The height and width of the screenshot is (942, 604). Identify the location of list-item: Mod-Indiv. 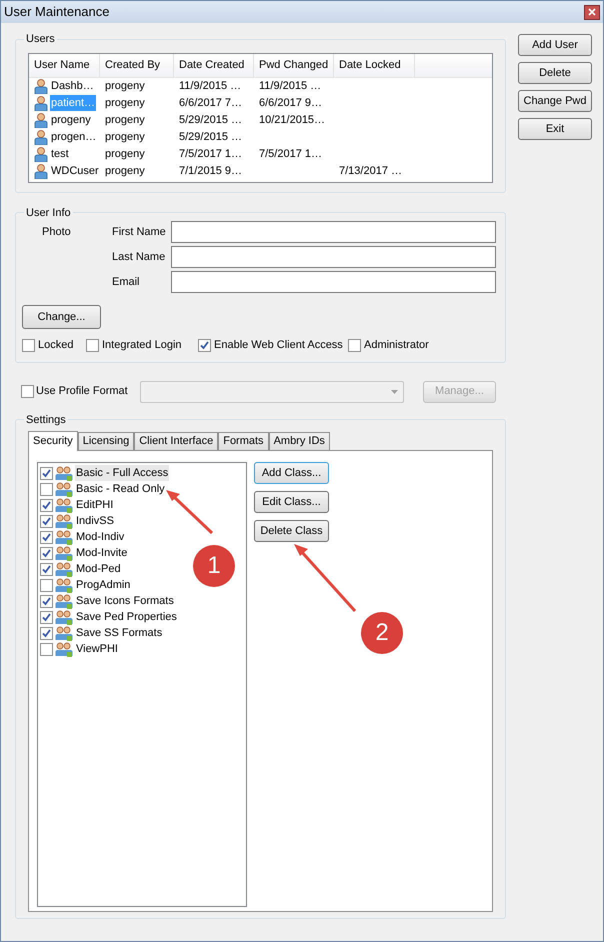
(100, 537).